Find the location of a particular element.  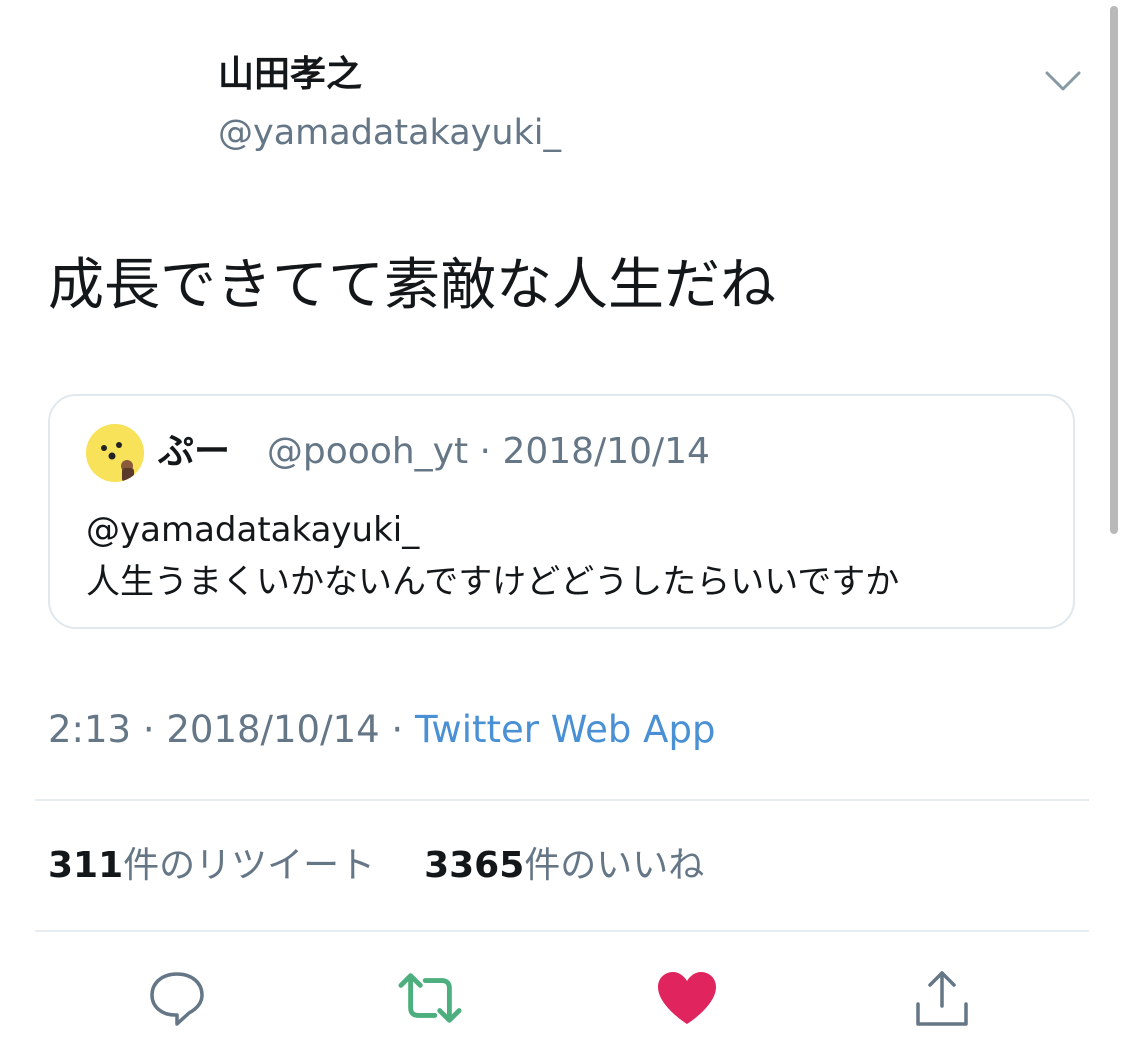

quoted-avatar is located at coordinates (115, 453).